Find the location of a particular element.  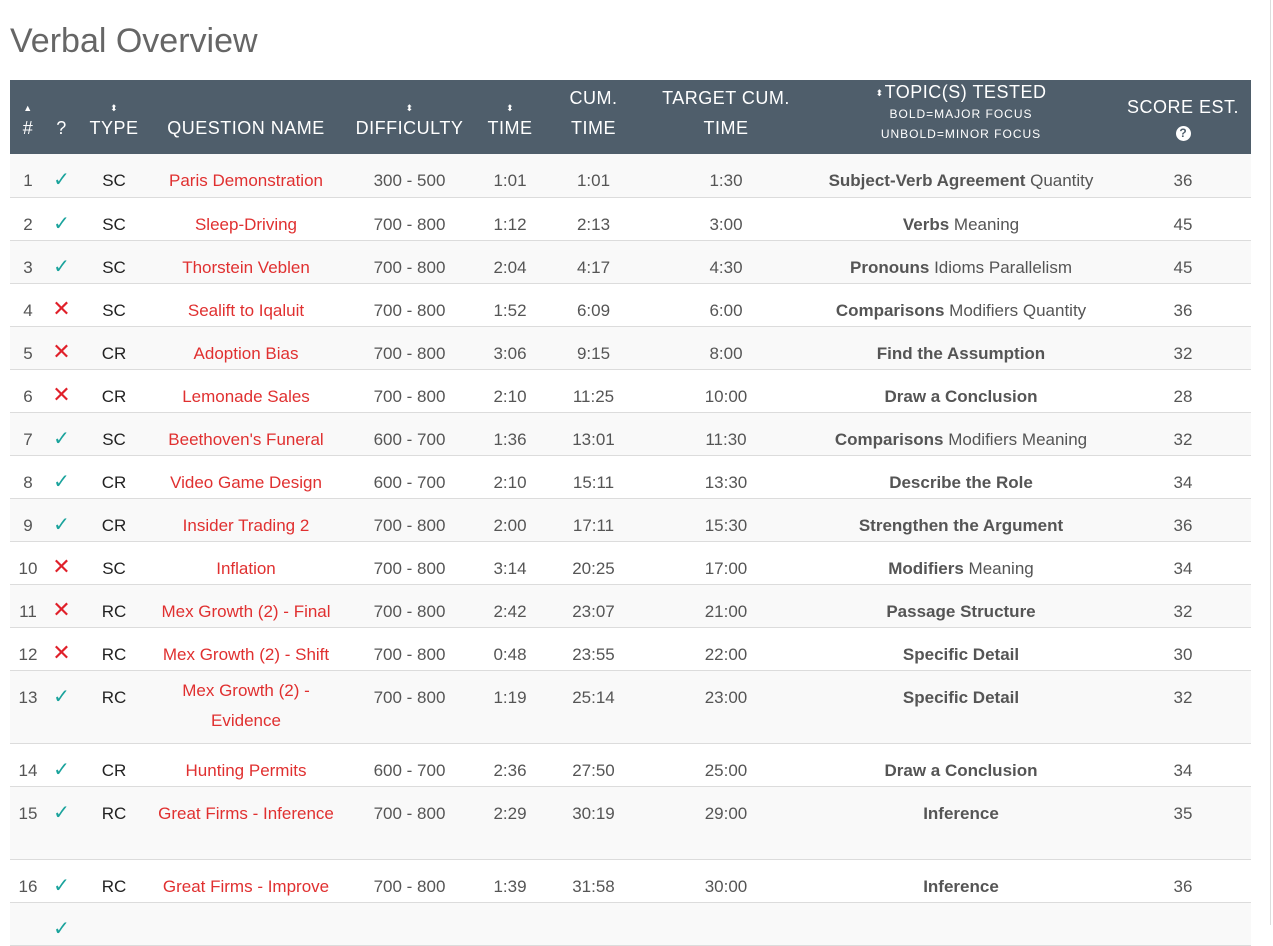

question-name: Lemonade Sales is located at coordinates (246, 390).